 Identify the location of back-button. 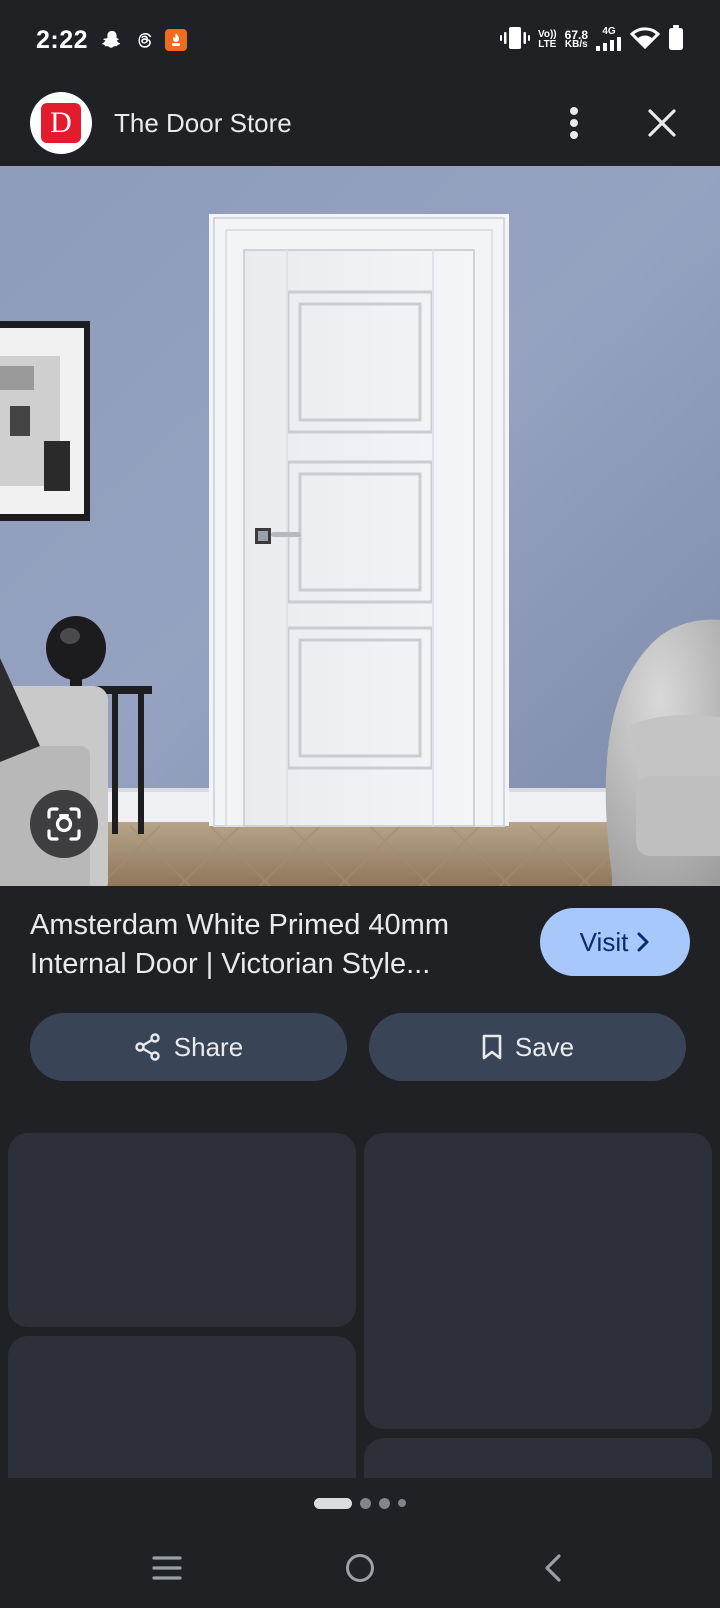
(553, 1568).